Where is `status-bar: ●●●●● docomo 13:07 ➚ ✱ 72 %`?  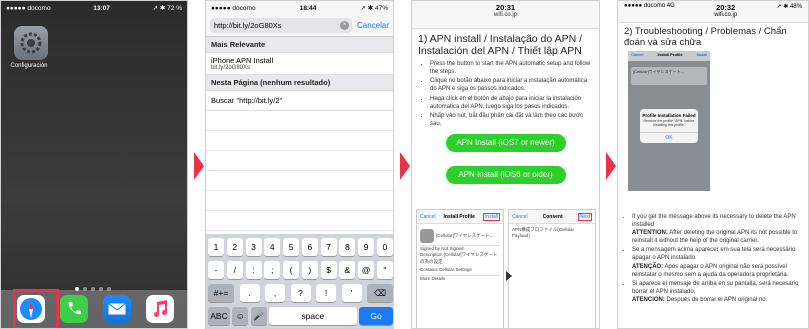 status-bar: ●●●●● docomo 13:07 ➚ ✱ 72 % is located at coordinates (94, 8).